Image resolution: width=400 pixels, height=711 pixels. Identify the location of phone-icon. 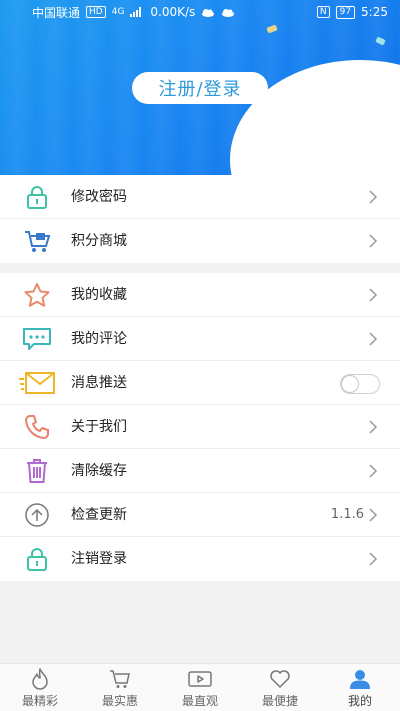
(37, 427).